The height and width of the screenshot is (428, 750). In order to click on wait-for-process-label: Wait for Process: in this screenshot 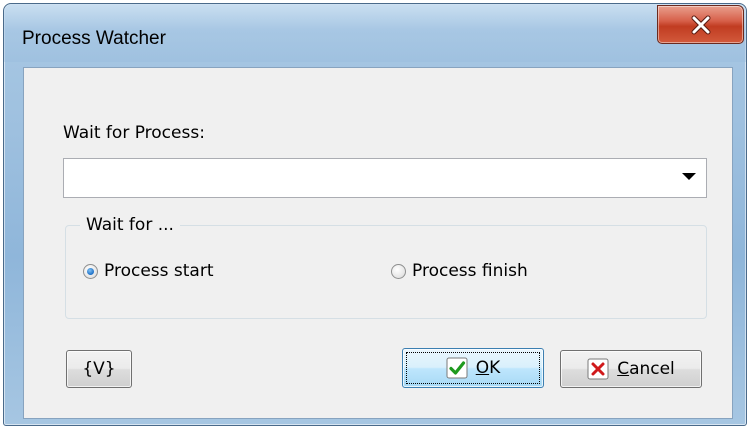, I will do `click(134, 133)`.